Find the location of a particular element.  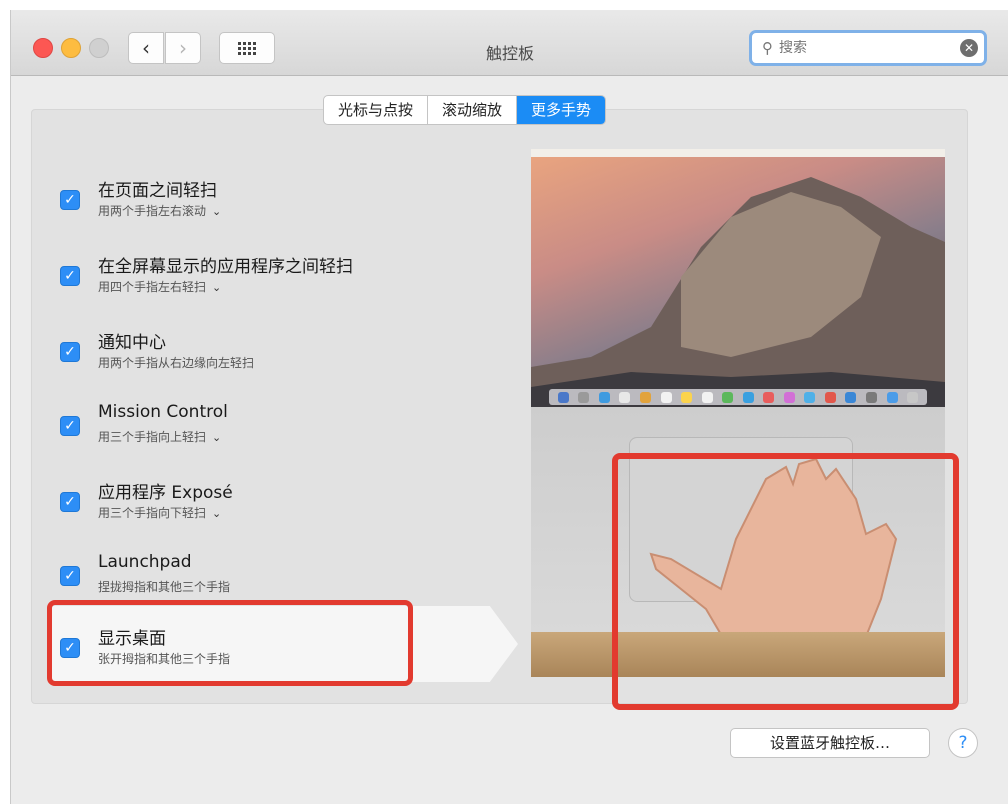

tab-more-gestures: 更多手势 is located at coordinates (561, 110).